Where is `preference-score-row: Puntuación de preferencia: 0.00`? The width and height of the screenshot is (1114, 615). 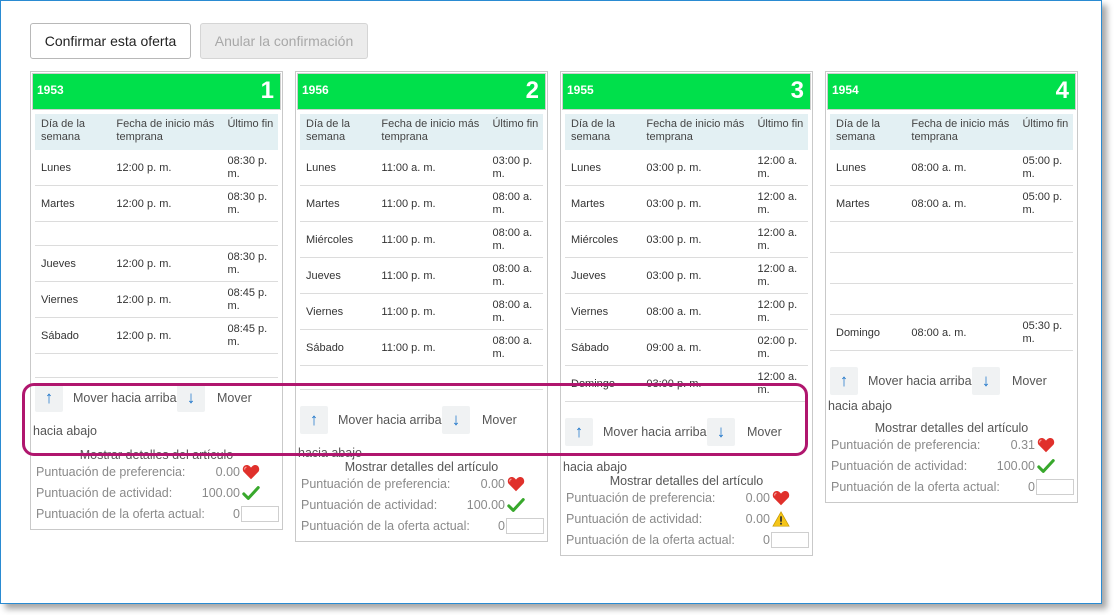 preference-score-row: Puntuación de preferencia: 0.00 is located at coordinates (686, 498).